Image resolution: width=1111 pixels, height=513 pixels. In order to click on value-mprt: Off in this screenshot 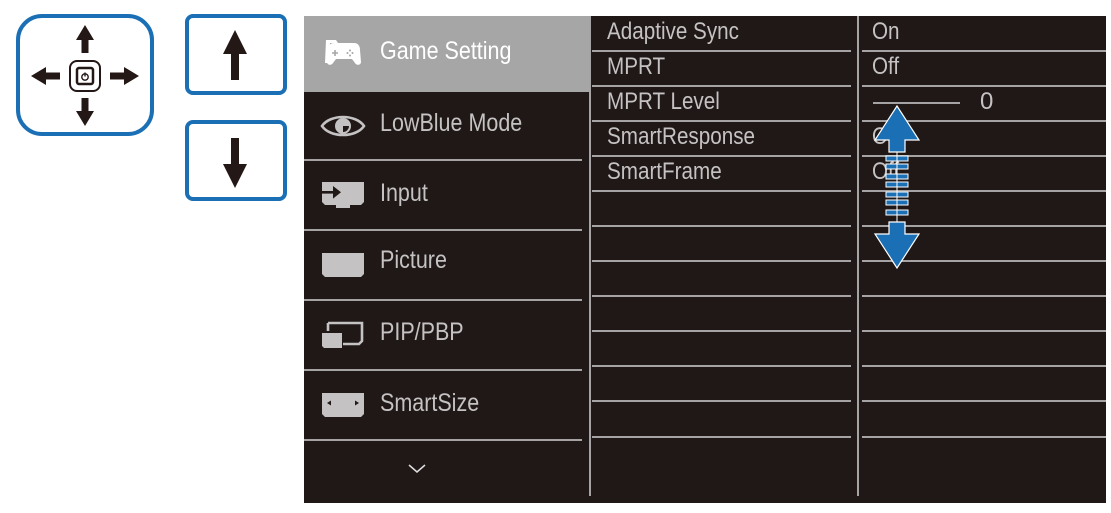, I will do `click(983, 69)`.